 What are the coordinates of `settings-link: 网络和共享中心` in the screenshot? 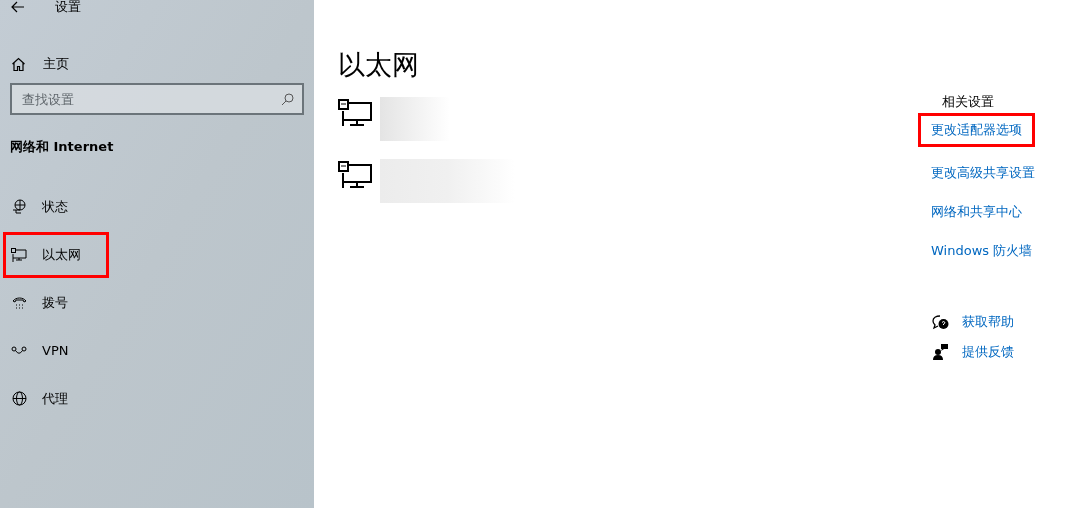 It's located at (1001, 211).